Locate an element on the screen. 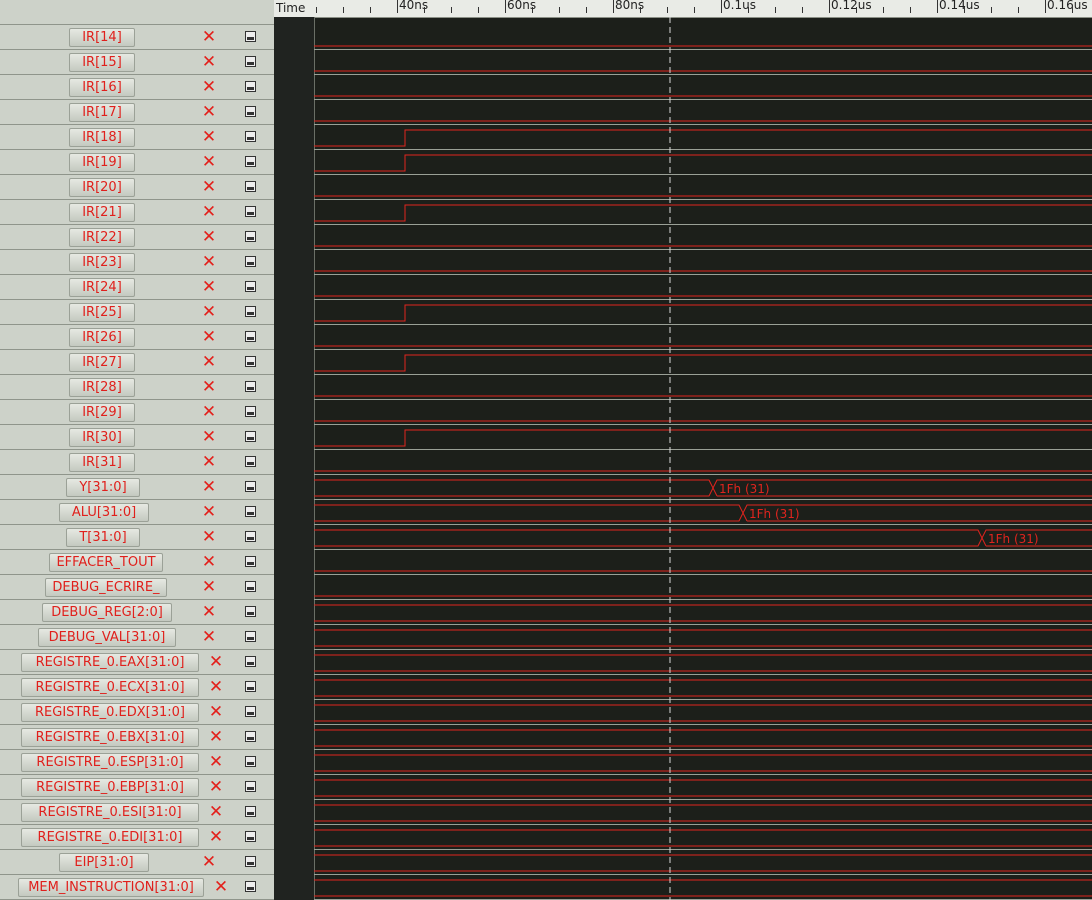 This screenshot has height=900, width=1092. signal-name-button: IR[23] is located at coordinates (102, 262).